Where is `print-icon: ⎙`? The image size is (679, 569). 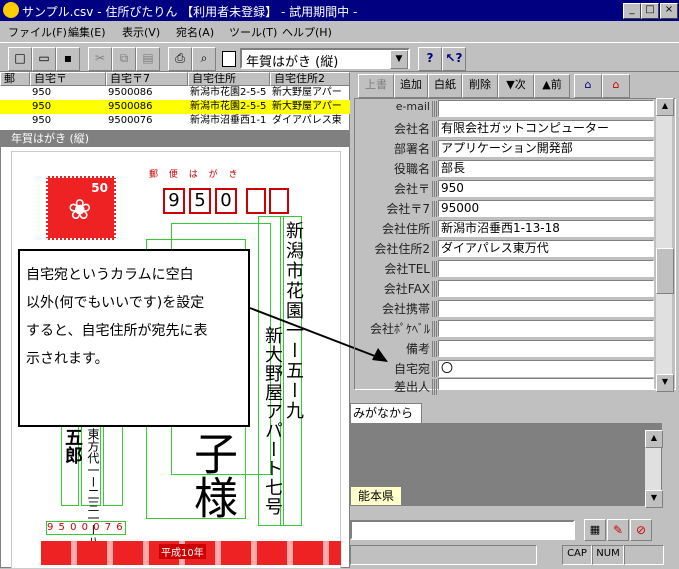 print-icon: ⎙ is located at coordinates (180, 59).